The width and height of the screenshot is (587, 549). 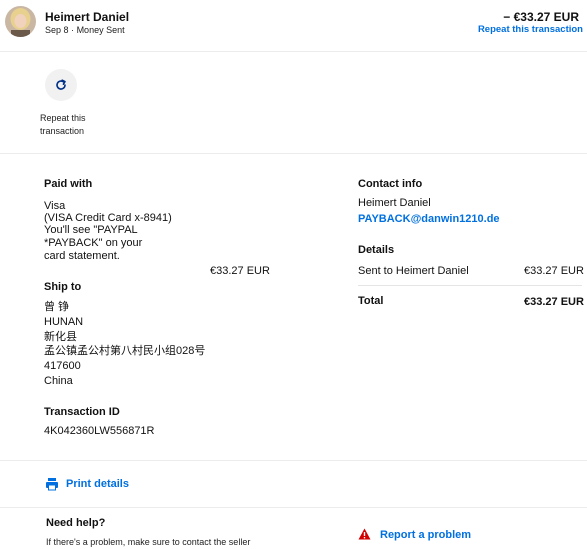 I want to click on details-divider, so click(x=470, y=285).